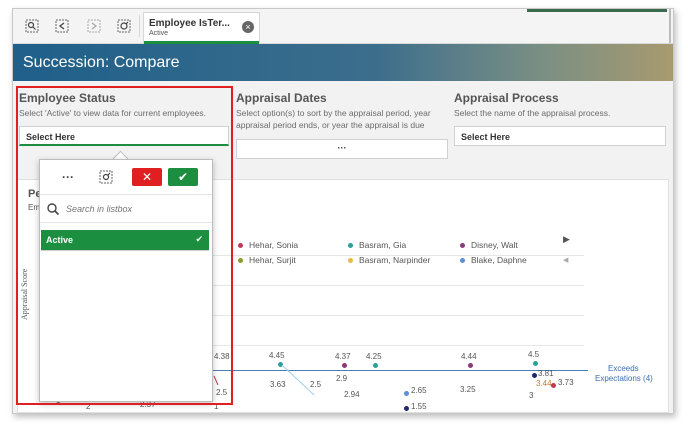  I want to click on legend-item: Basram, Gia, so click(377, 245).